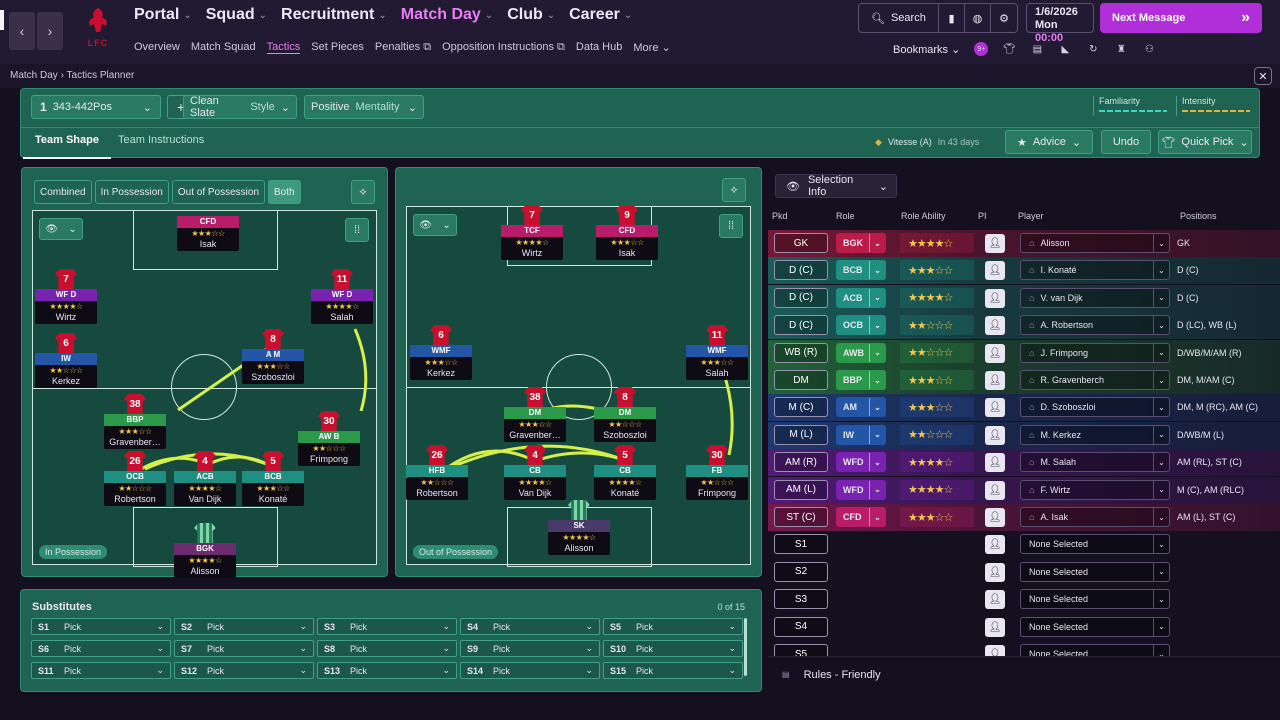 This screenshot has width=1280, height=720. Describe the element at coordinates (673, 626) in the screenshot. I see `substitute-slot-dropdown: S5 Pick ⌄` at that location.